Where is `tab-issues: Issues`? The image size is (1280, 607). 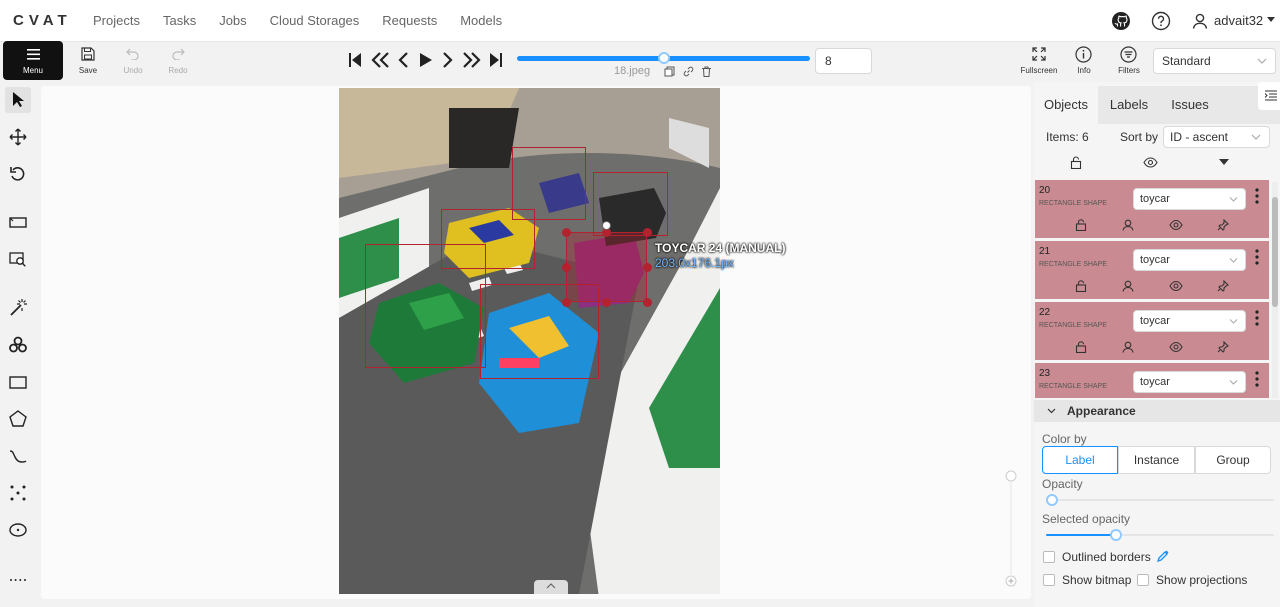
tab-issues: Issues is located at coordinates (1190, 105).